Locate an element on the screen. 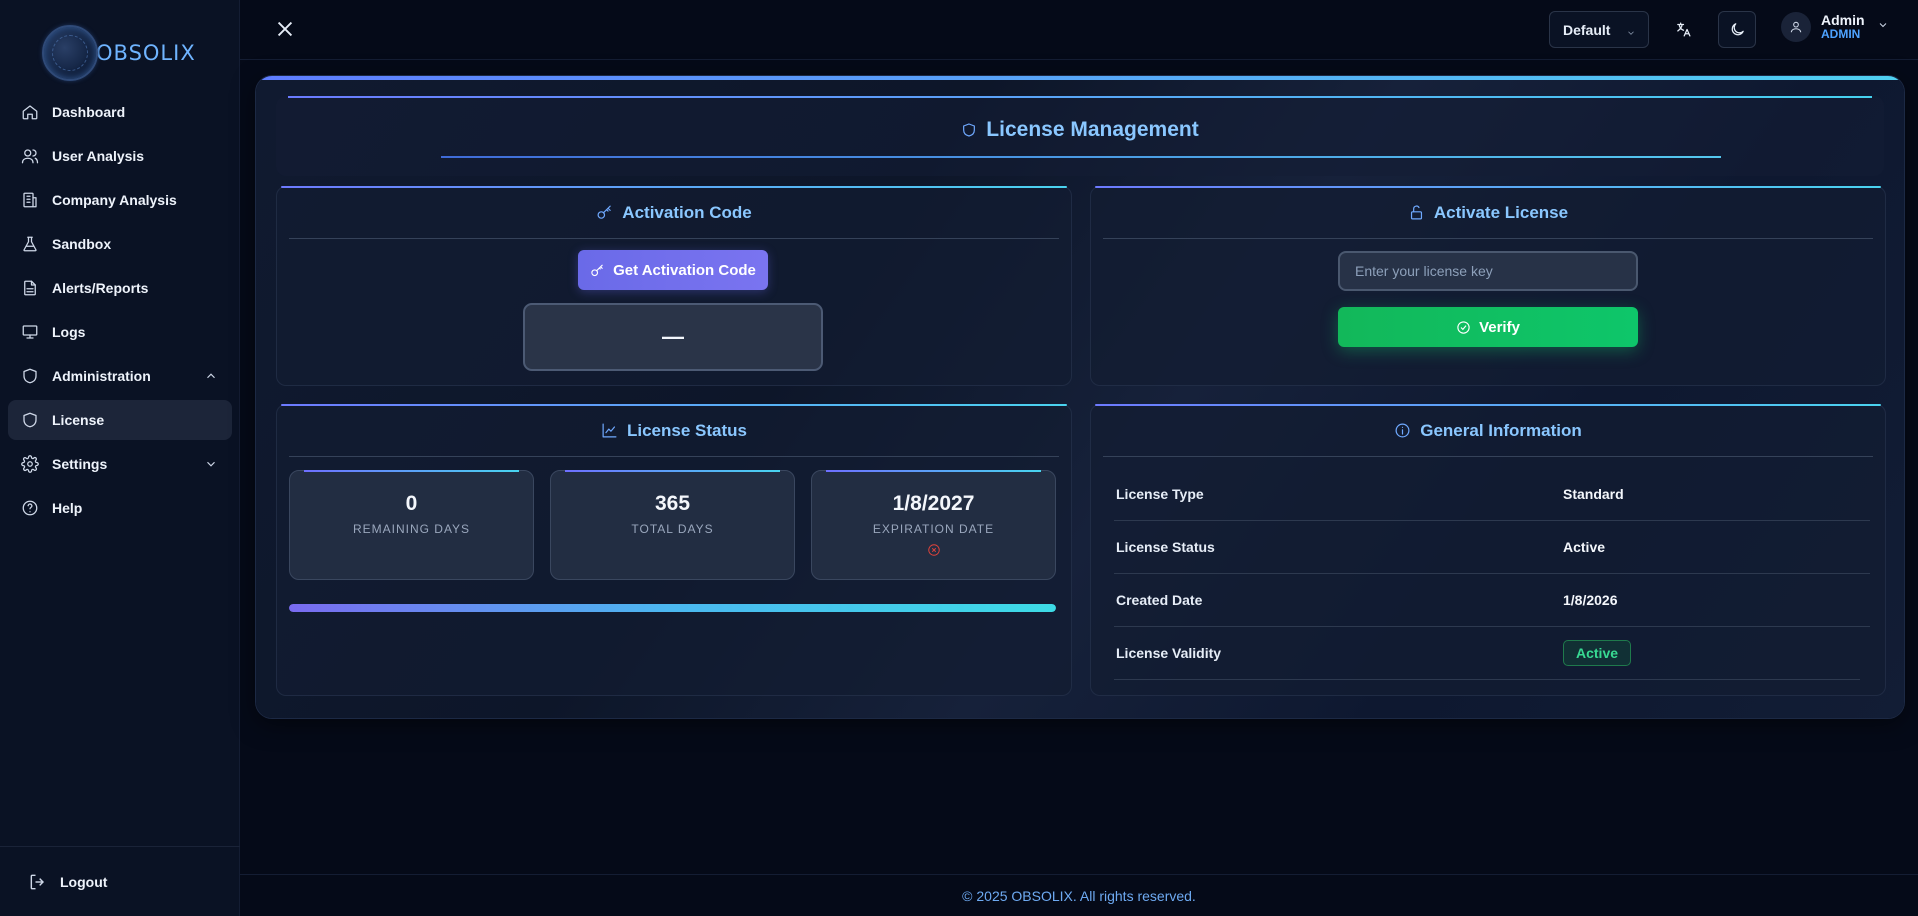 Image resolution: width=1918 pixels, height=916 pixels. topbar: Default Admin ADMIN is located at coordinates (1079, 30).